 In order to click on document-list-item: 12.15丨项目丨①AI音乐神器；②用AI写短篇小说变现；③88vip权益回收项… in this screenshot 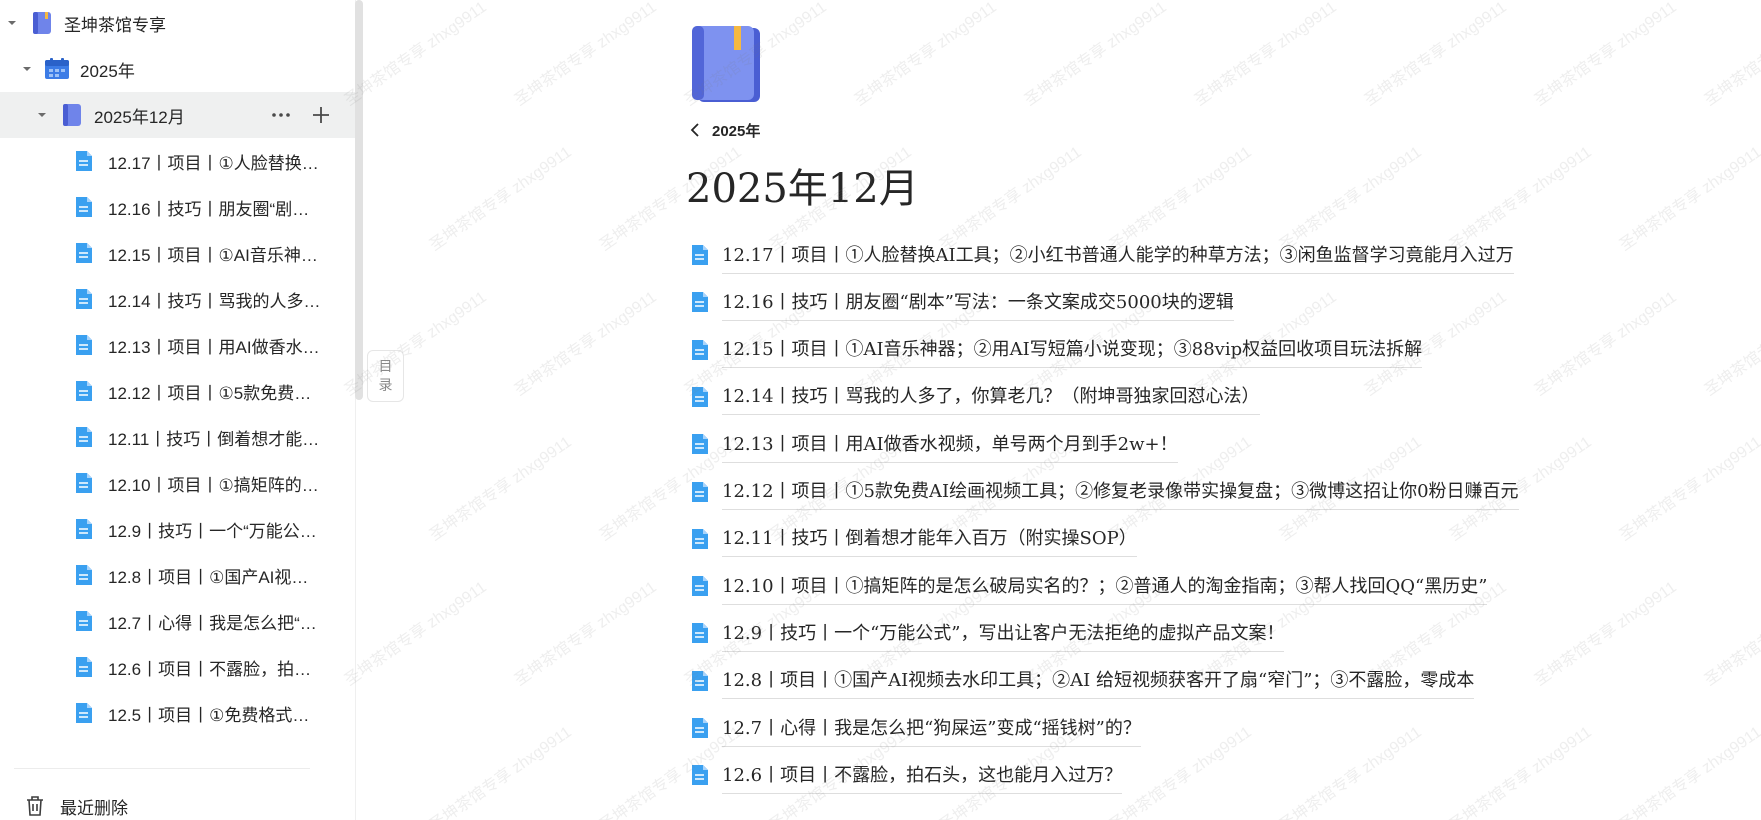, I will do `click(1056, 349)`.